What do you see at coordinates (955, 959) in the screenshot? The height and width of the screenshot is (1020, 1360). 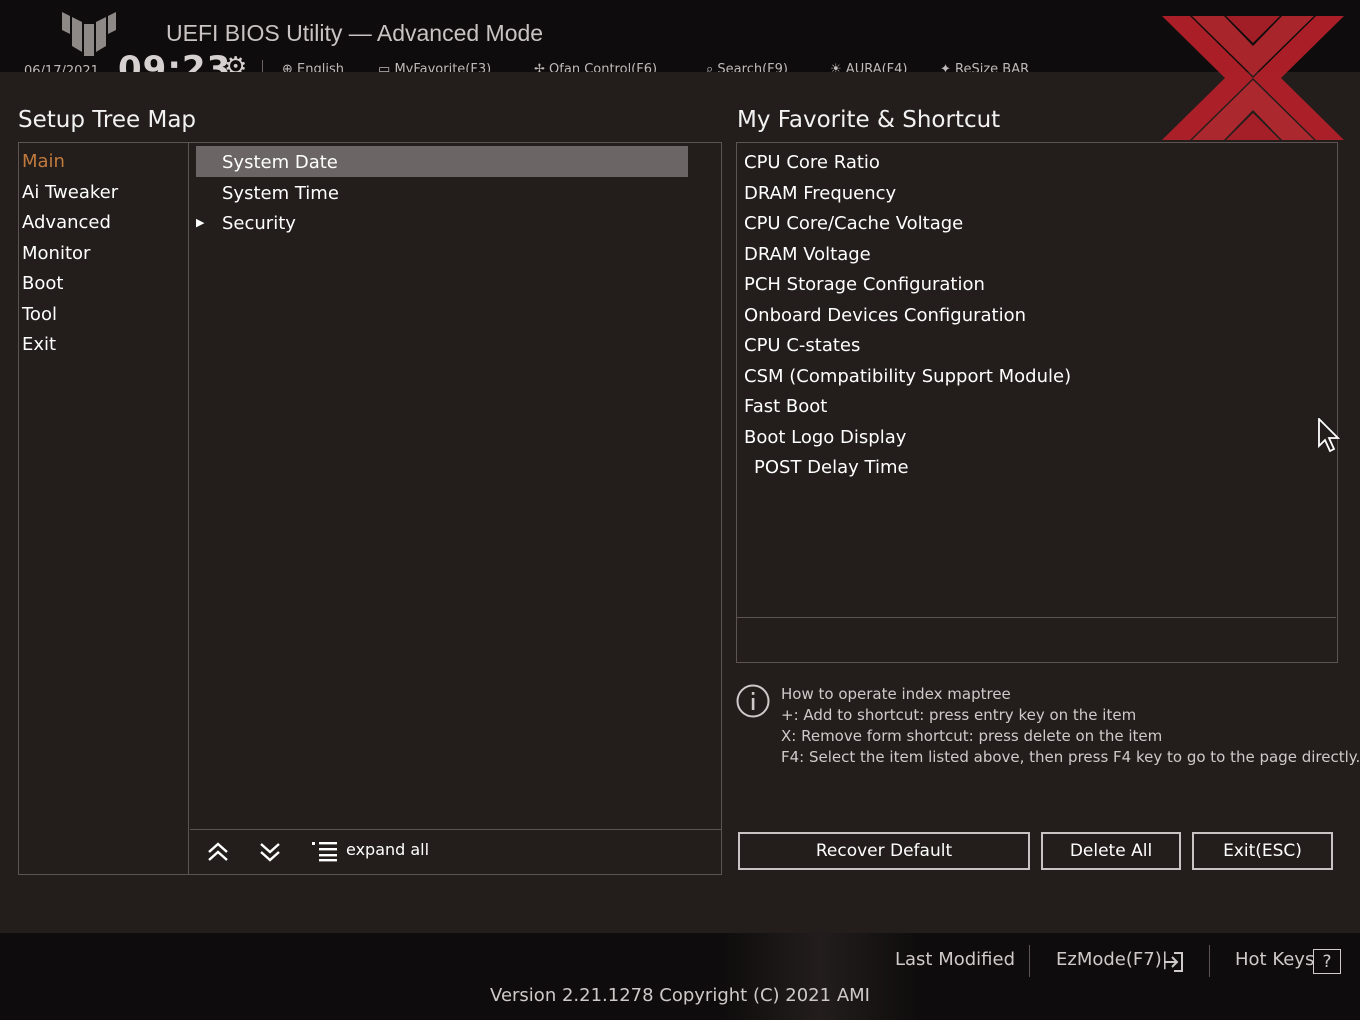 I see `last-modified-button: Last Modified` at bounding box center [955, 959].